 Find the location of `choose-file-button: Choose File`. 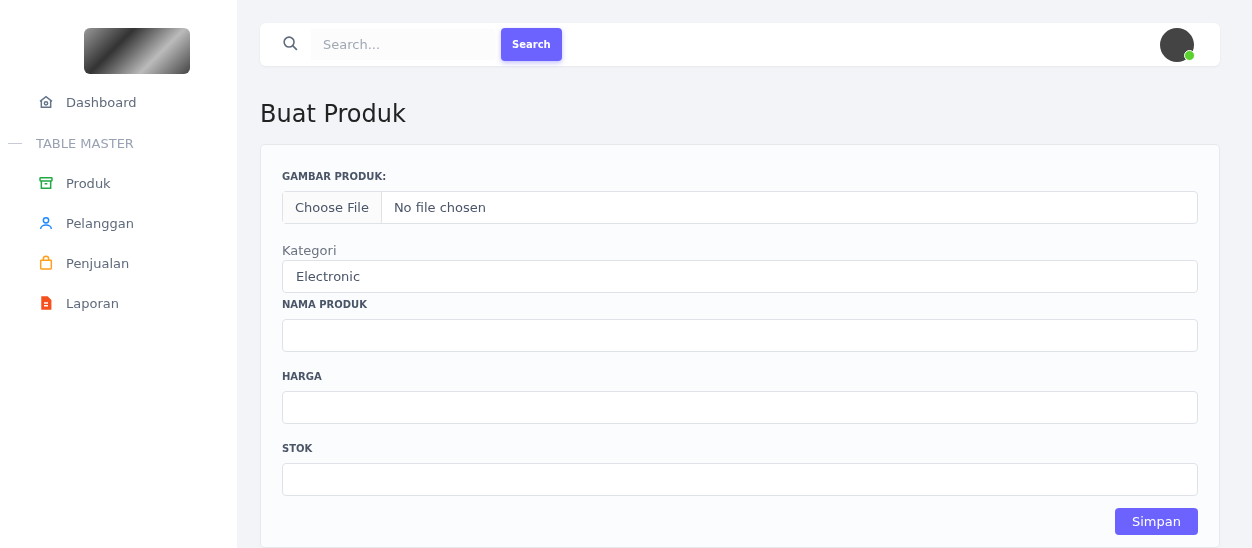

choose-file-button: Choose File is located at coordinates (332, 207).